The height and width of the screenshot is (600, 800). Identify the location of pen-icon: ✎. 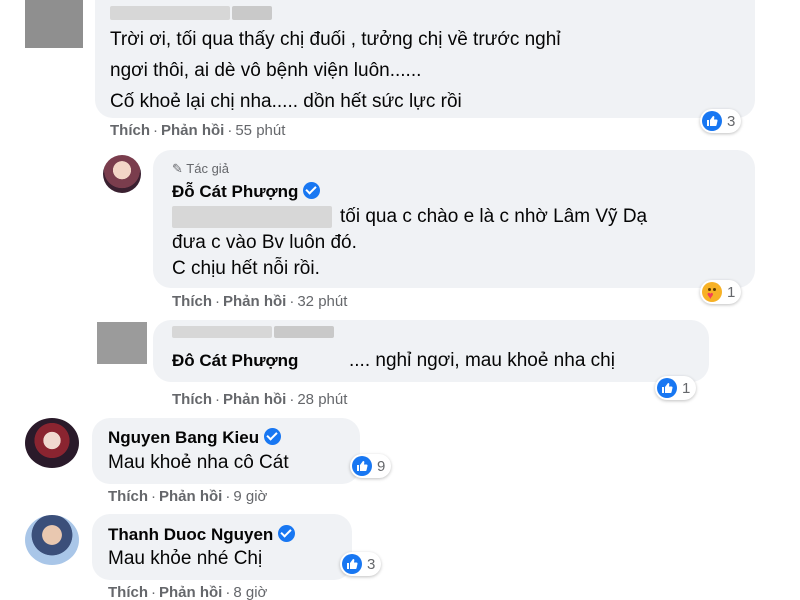
(177, 168).